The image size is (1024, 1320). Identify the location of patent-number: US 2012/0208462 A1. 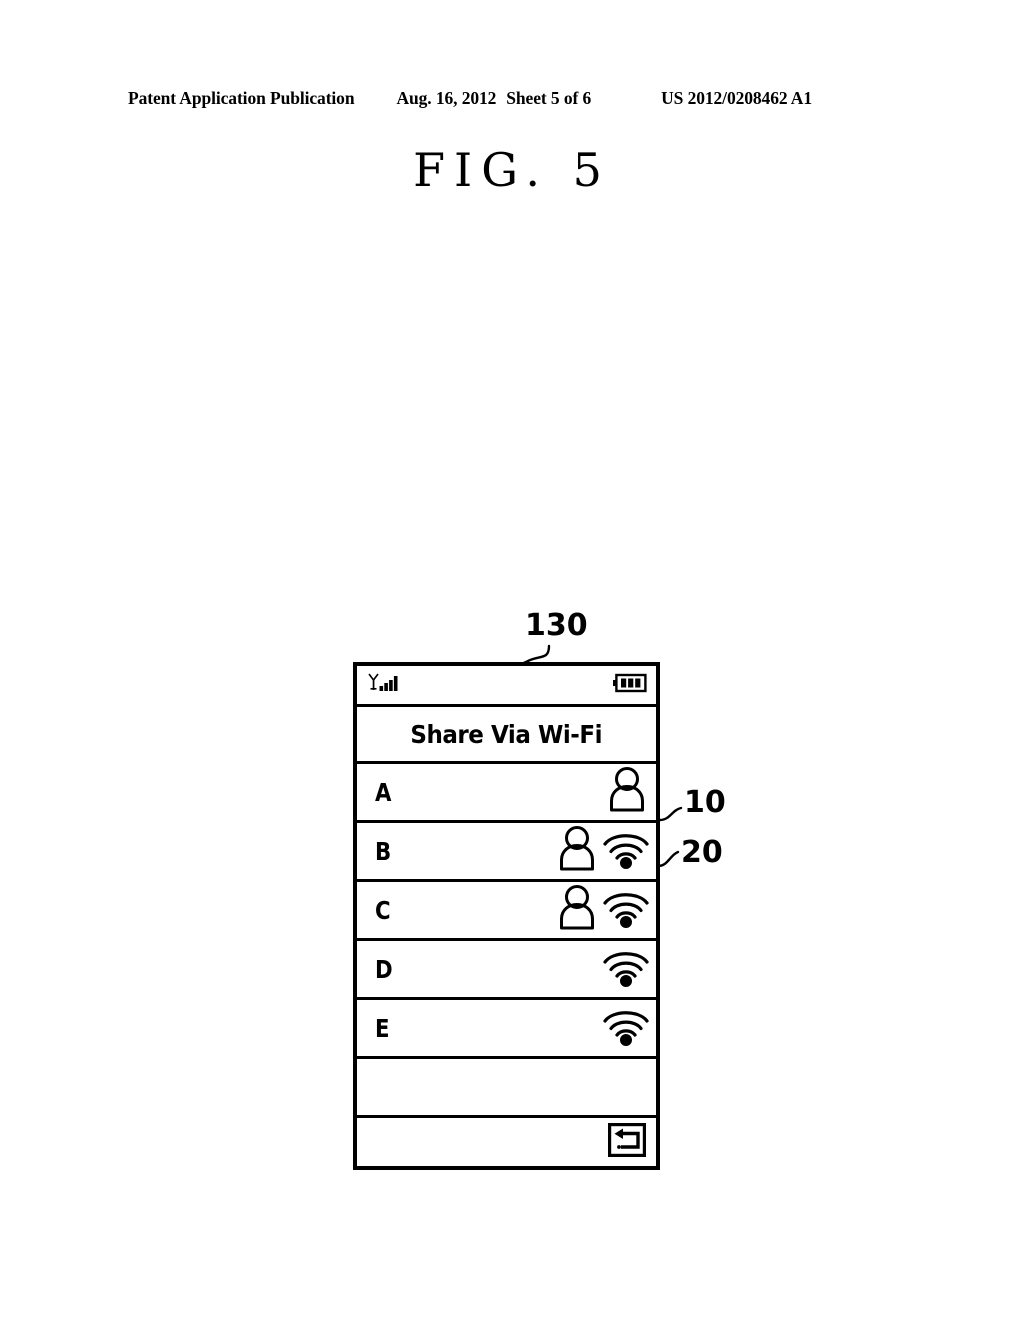
(736, 98).